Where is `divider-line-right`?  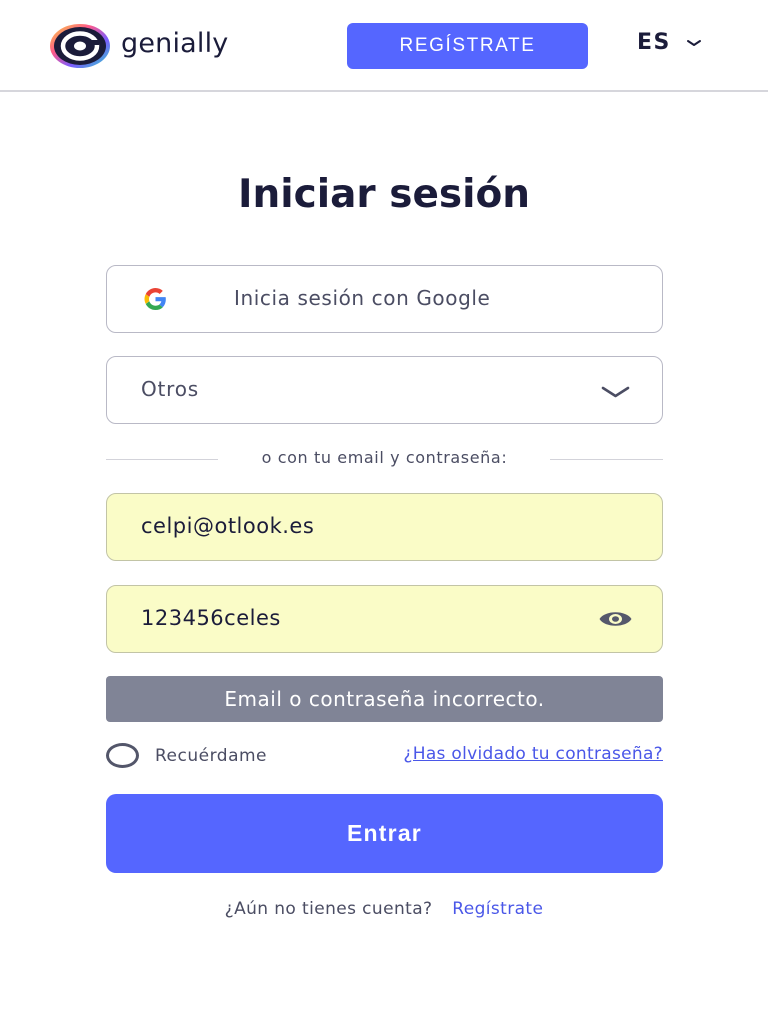
divider-line-right is located at coordinates (606, 459).